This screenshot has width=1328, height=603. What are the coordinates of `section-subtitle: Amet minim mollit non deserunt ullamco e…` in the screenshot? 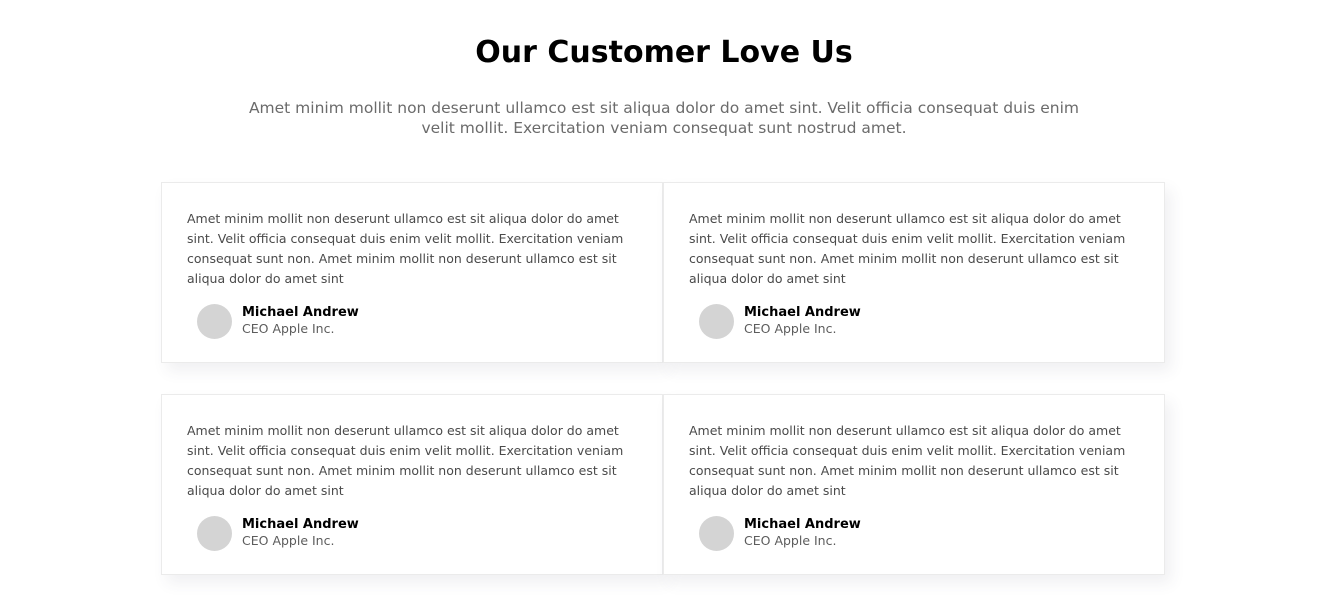 It's located at (664, 118).